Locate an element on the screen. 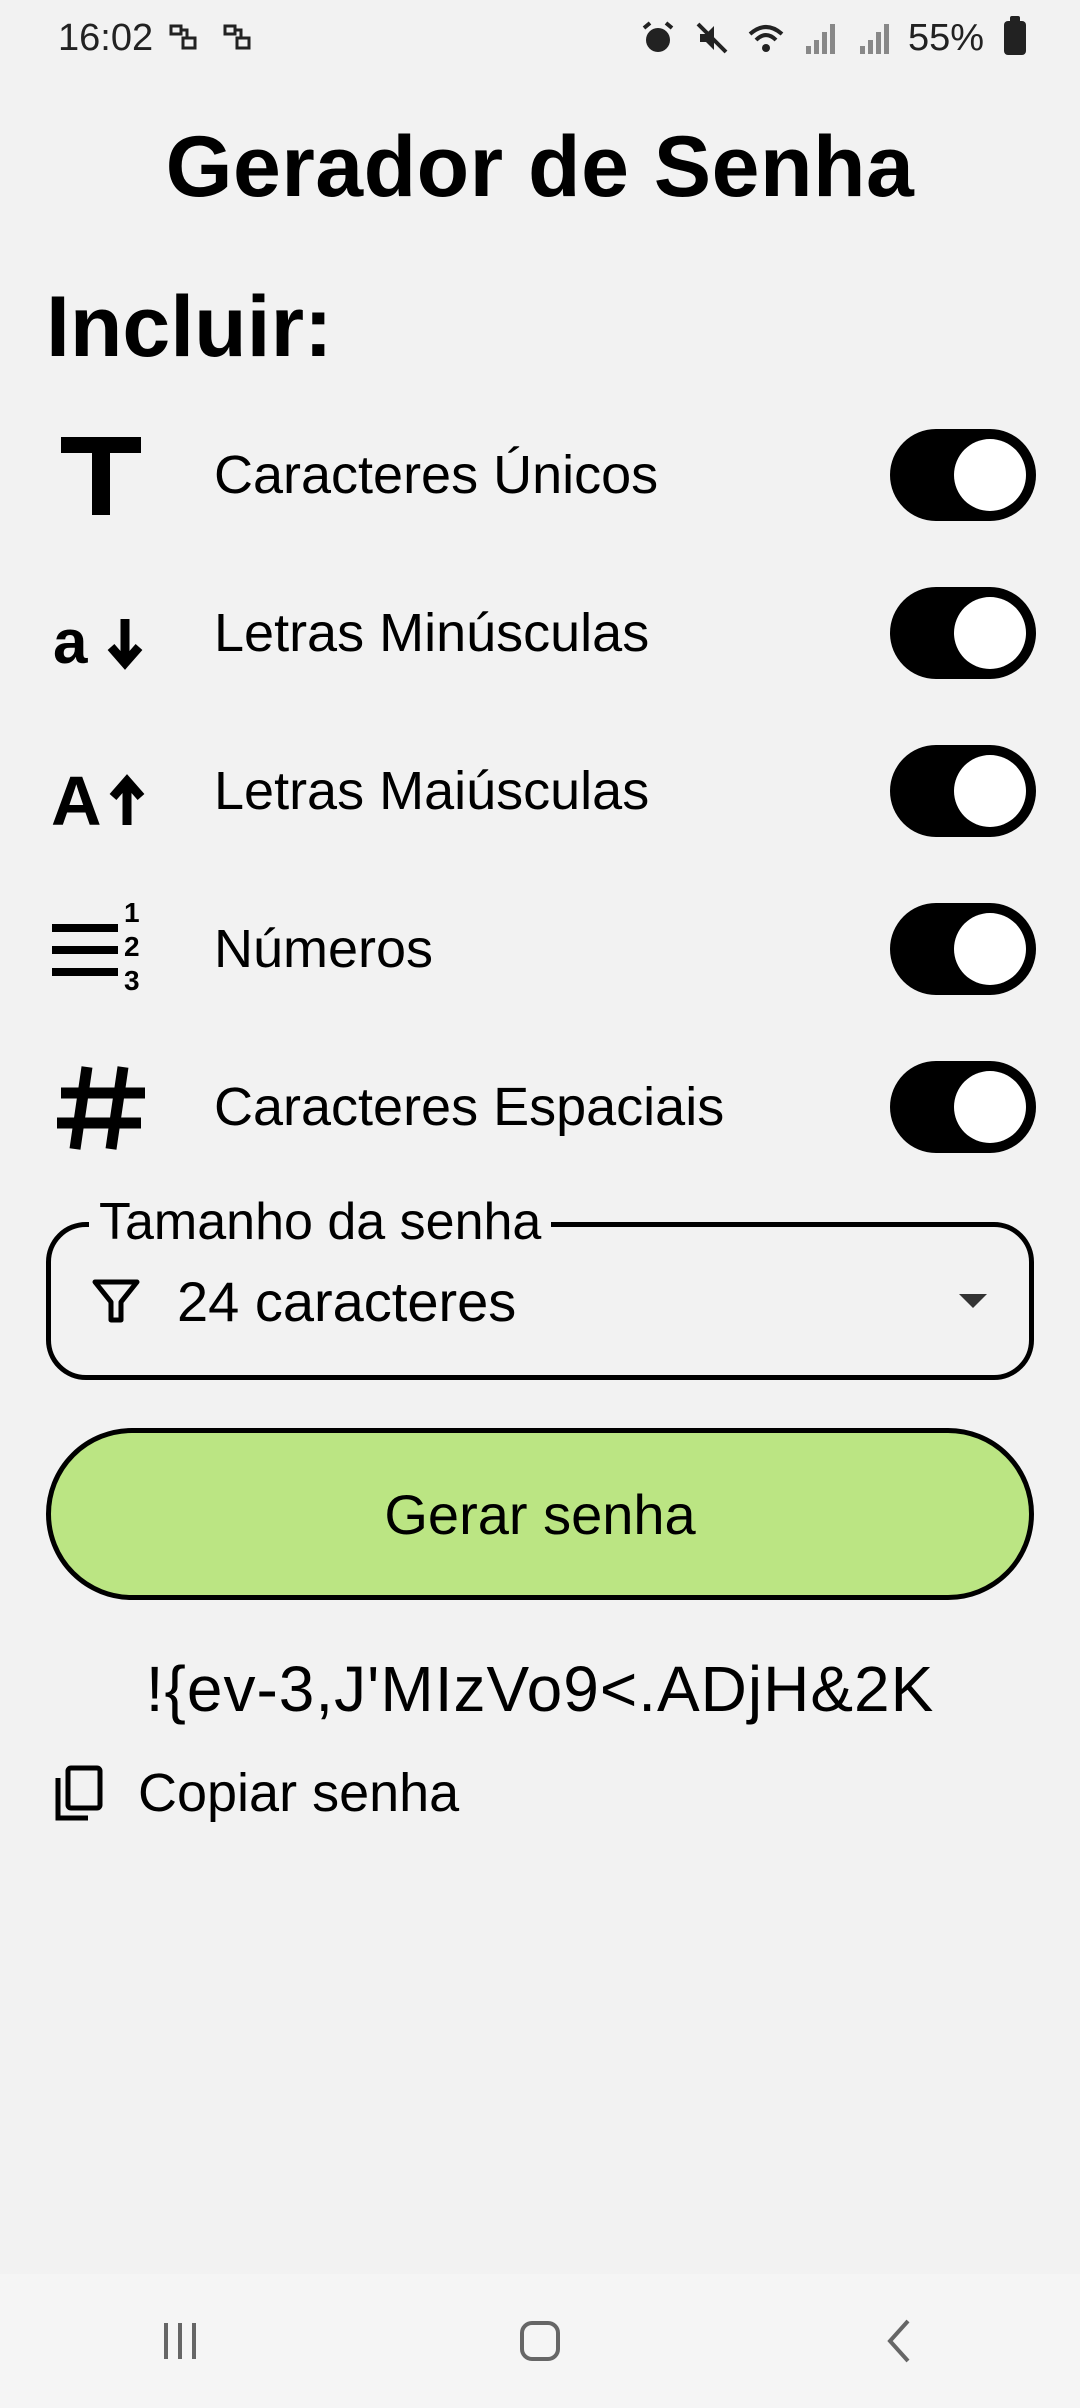  uppercase-arrow-up-icon: A is located at coordinates (101, 791).